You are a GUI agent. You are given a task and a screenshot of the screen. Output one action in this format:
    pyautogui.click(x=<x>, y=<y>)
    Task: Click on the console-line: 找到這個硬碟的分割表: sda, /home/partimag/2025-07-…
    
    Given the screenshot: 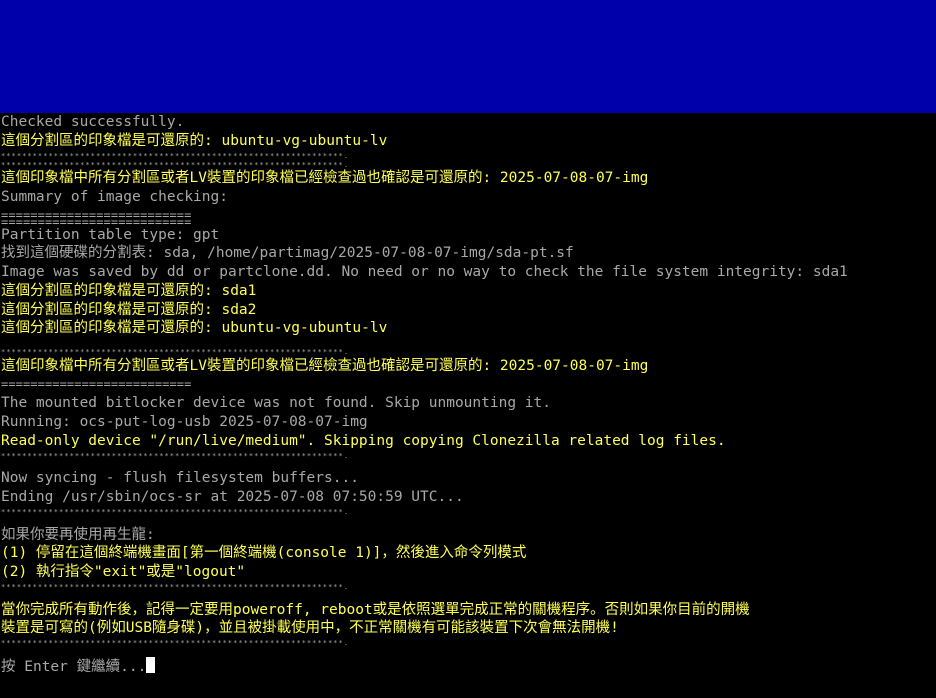 What is the action you would take?
    pyautogui.click(x=287, y=253)
    